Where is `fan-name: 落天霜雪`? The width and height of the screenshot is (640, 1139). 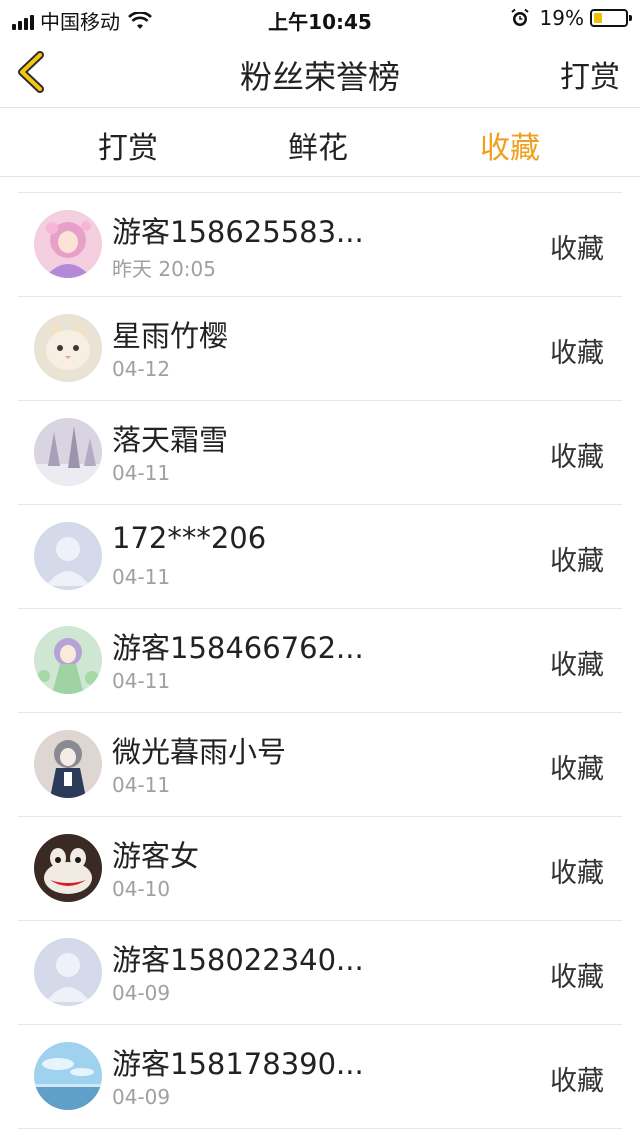 fan-name: 落天霜雪 is located at coordinates (170, 440).